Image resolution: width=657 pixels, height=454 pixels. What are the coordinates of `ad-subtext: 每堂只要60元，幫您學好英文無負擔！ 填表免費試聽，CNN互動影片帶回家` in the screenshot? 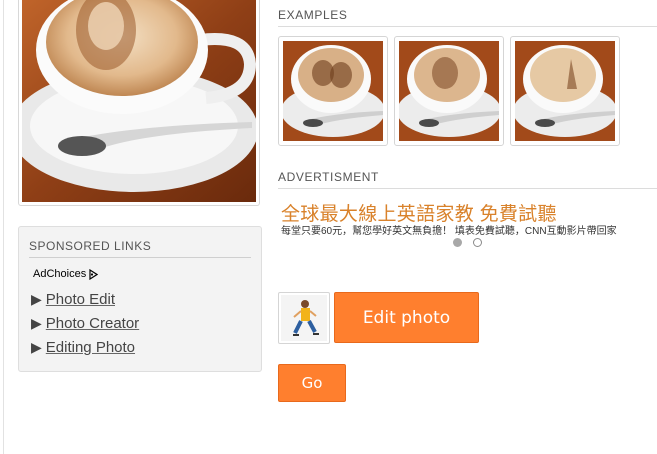 It's located at (449, 229).